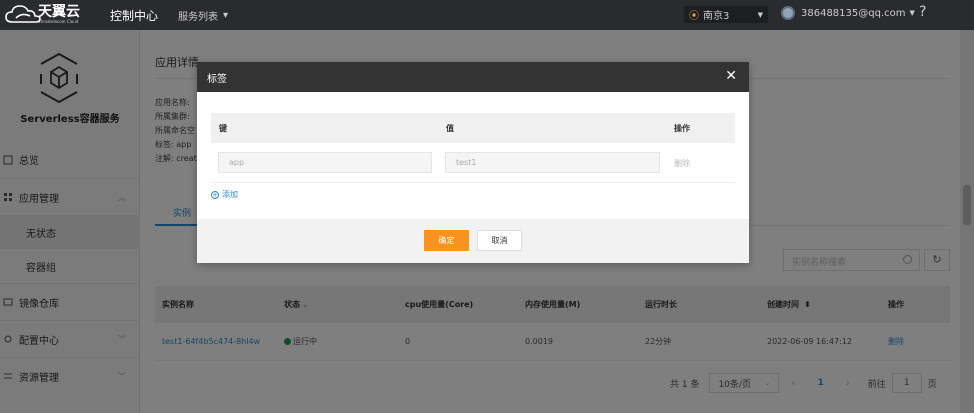  Describe the element at coordinates (716, 16) in the screenshot. I see `region-label: 南京3` at that location.